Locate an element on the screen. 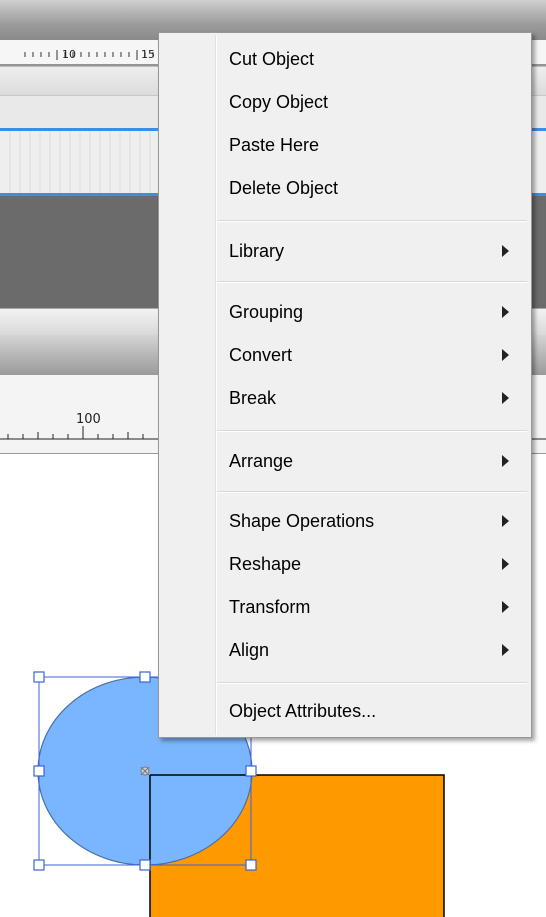 The width and height of the screenshot is (546, 917). menu-item-label: Transform is located at coordinates (270, 607).